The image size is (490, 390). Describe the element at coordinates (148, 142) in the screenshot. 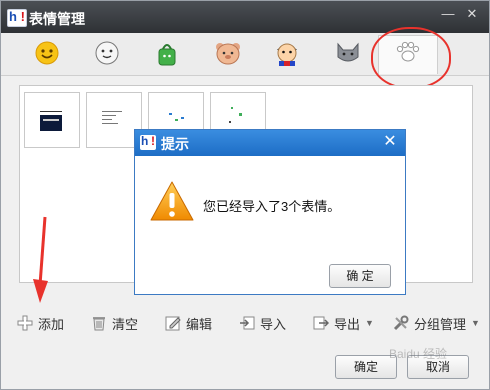

I see `dialog-logo: h!` at that location.